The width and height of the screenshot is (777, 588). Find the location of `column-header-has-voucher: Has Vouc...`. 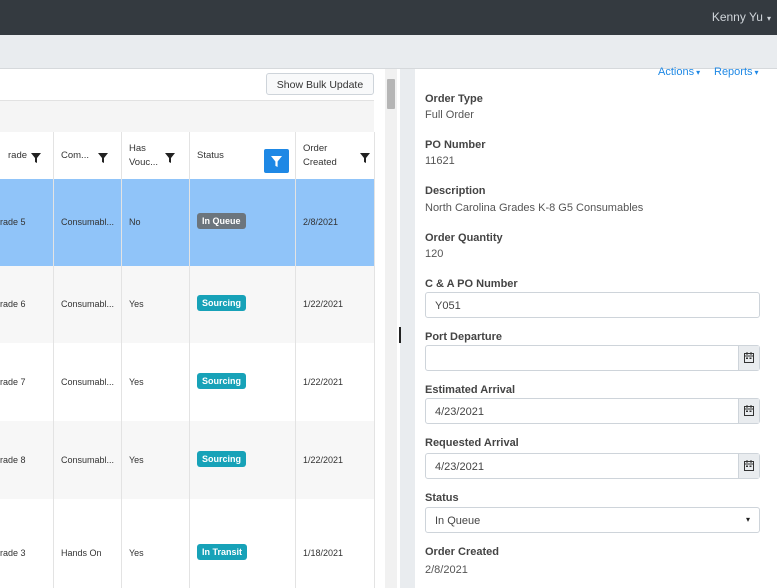

column-header-has-voucher: Has Vouc... is located at coordinates (155, 156).